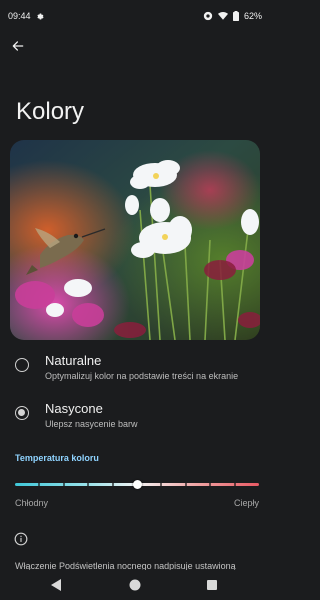  I want to click on wifi-icon, so click(222, 16).